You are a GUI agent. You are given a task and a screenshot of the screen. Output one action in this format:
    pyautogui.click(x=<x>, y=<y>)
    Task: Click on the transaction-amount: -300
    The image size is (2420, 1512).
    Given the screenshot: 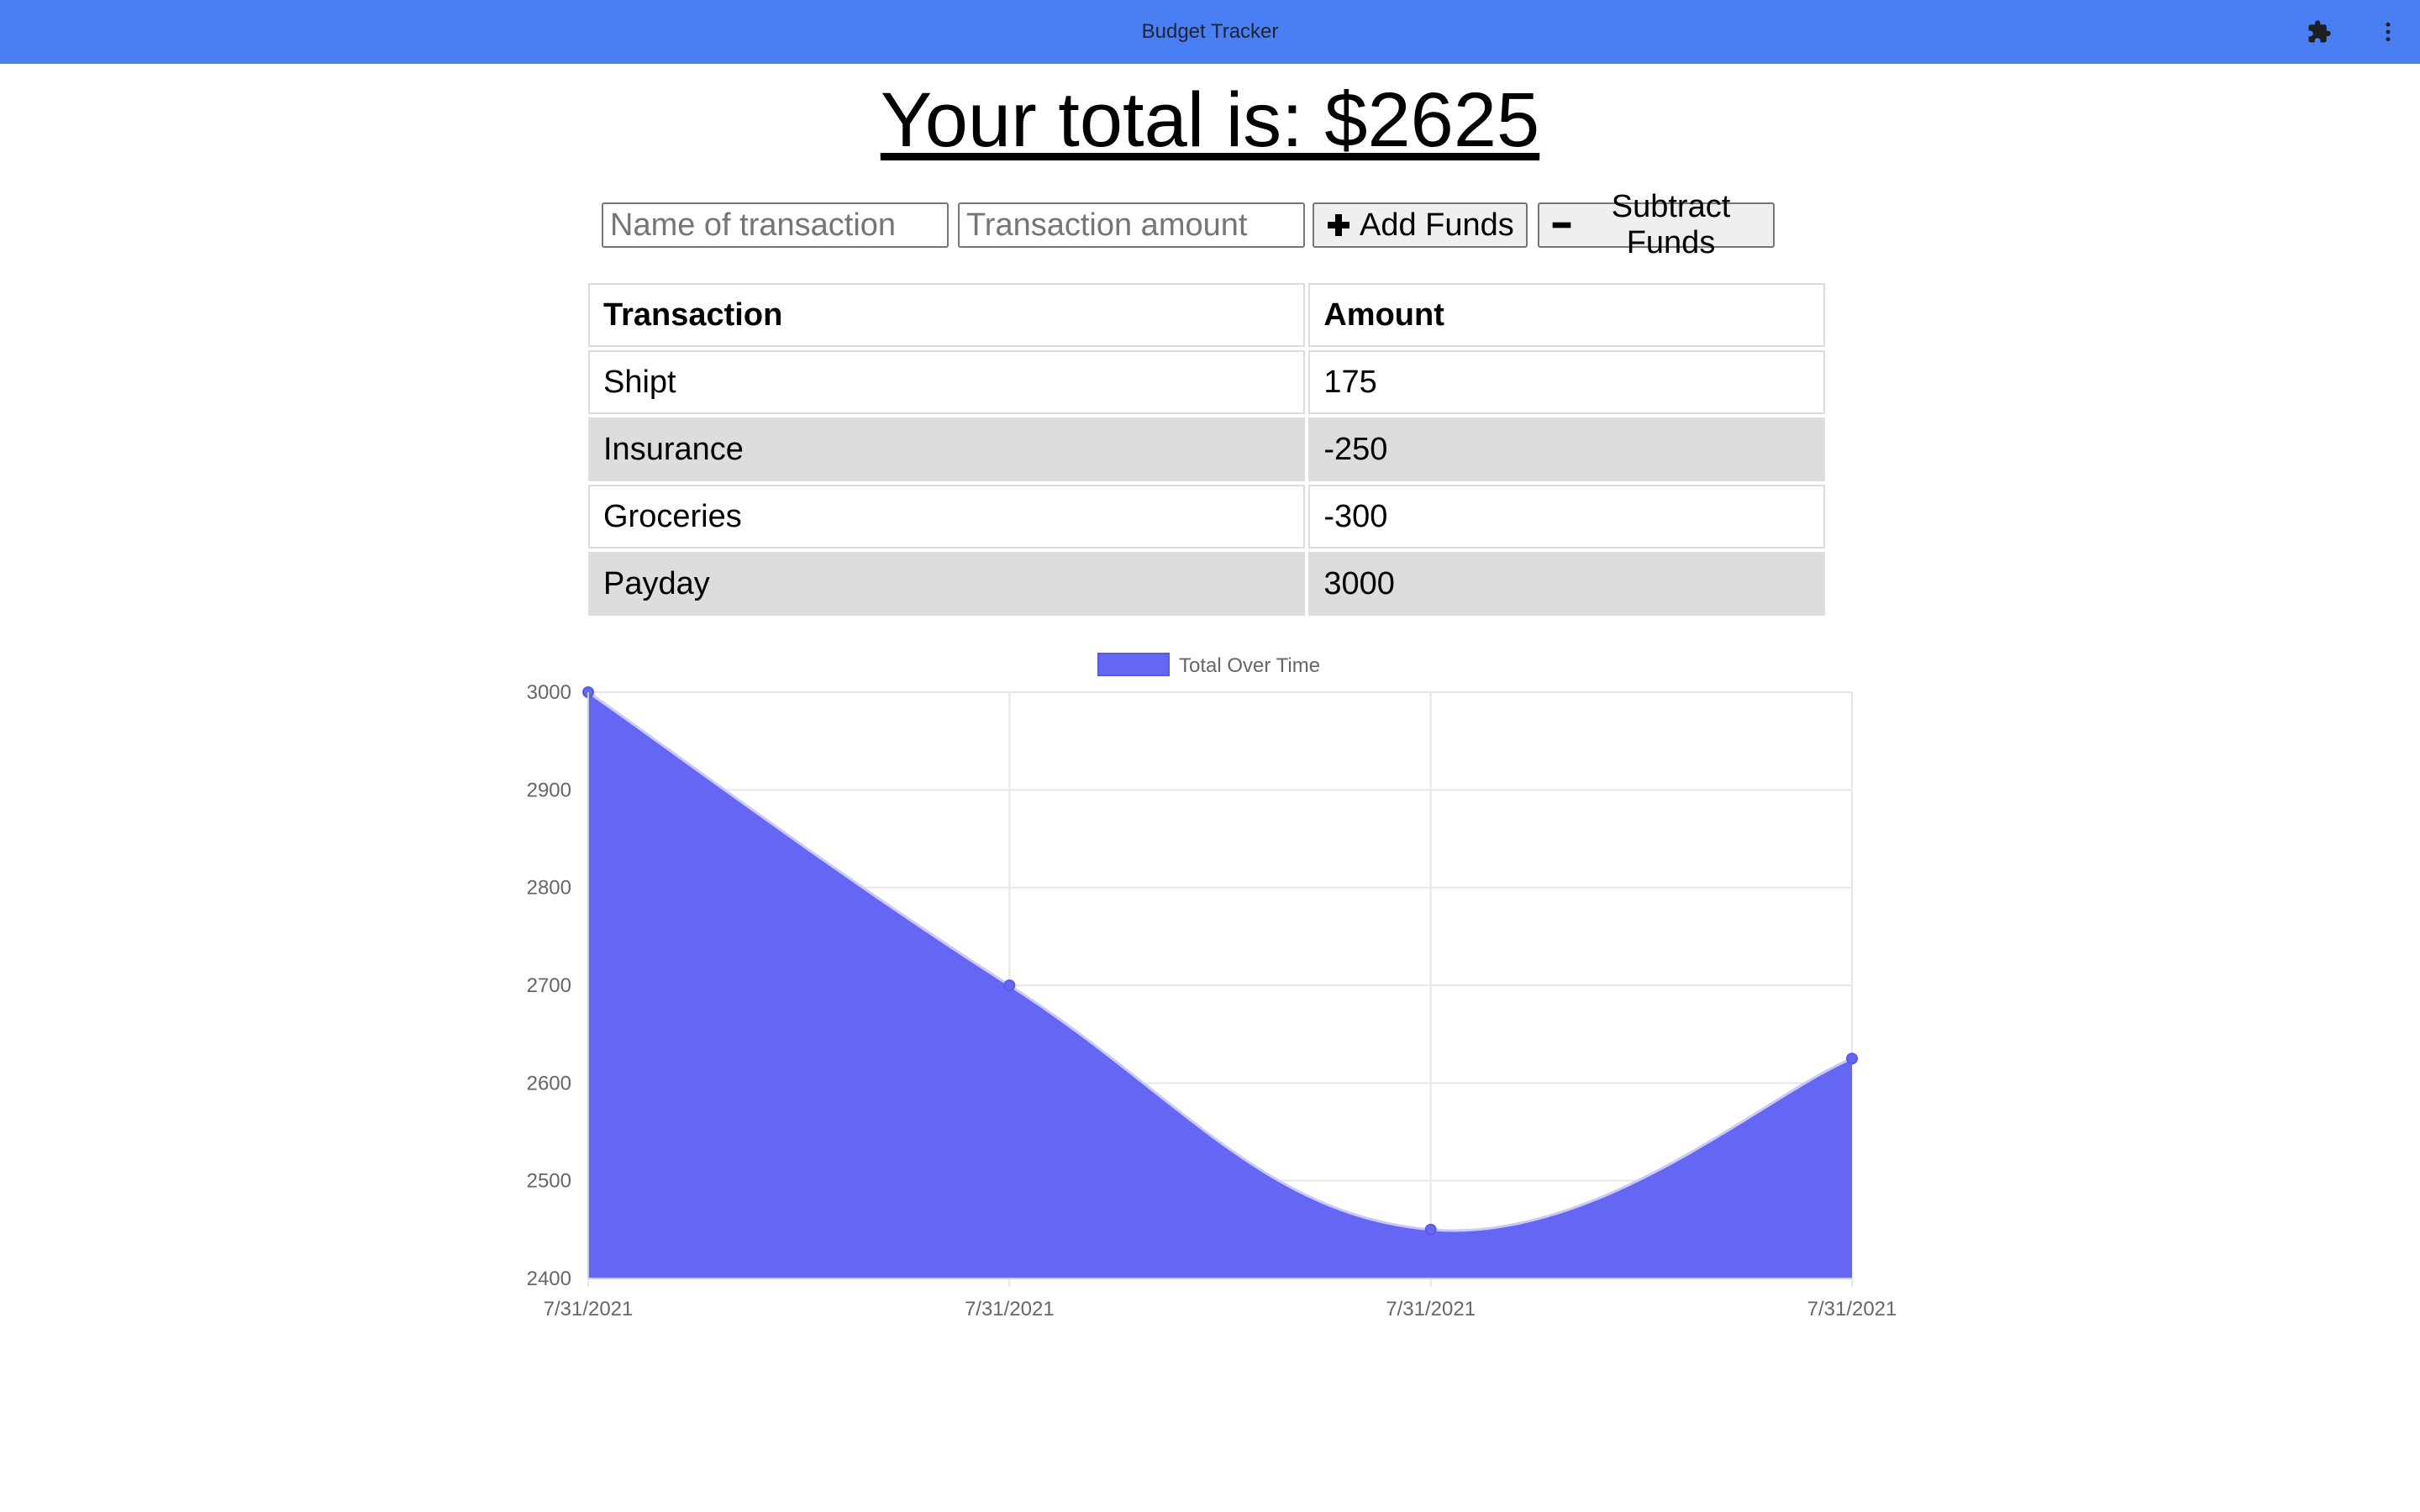 What is the action you would take?
    pyautogui.click(x=1566, y=517)
    